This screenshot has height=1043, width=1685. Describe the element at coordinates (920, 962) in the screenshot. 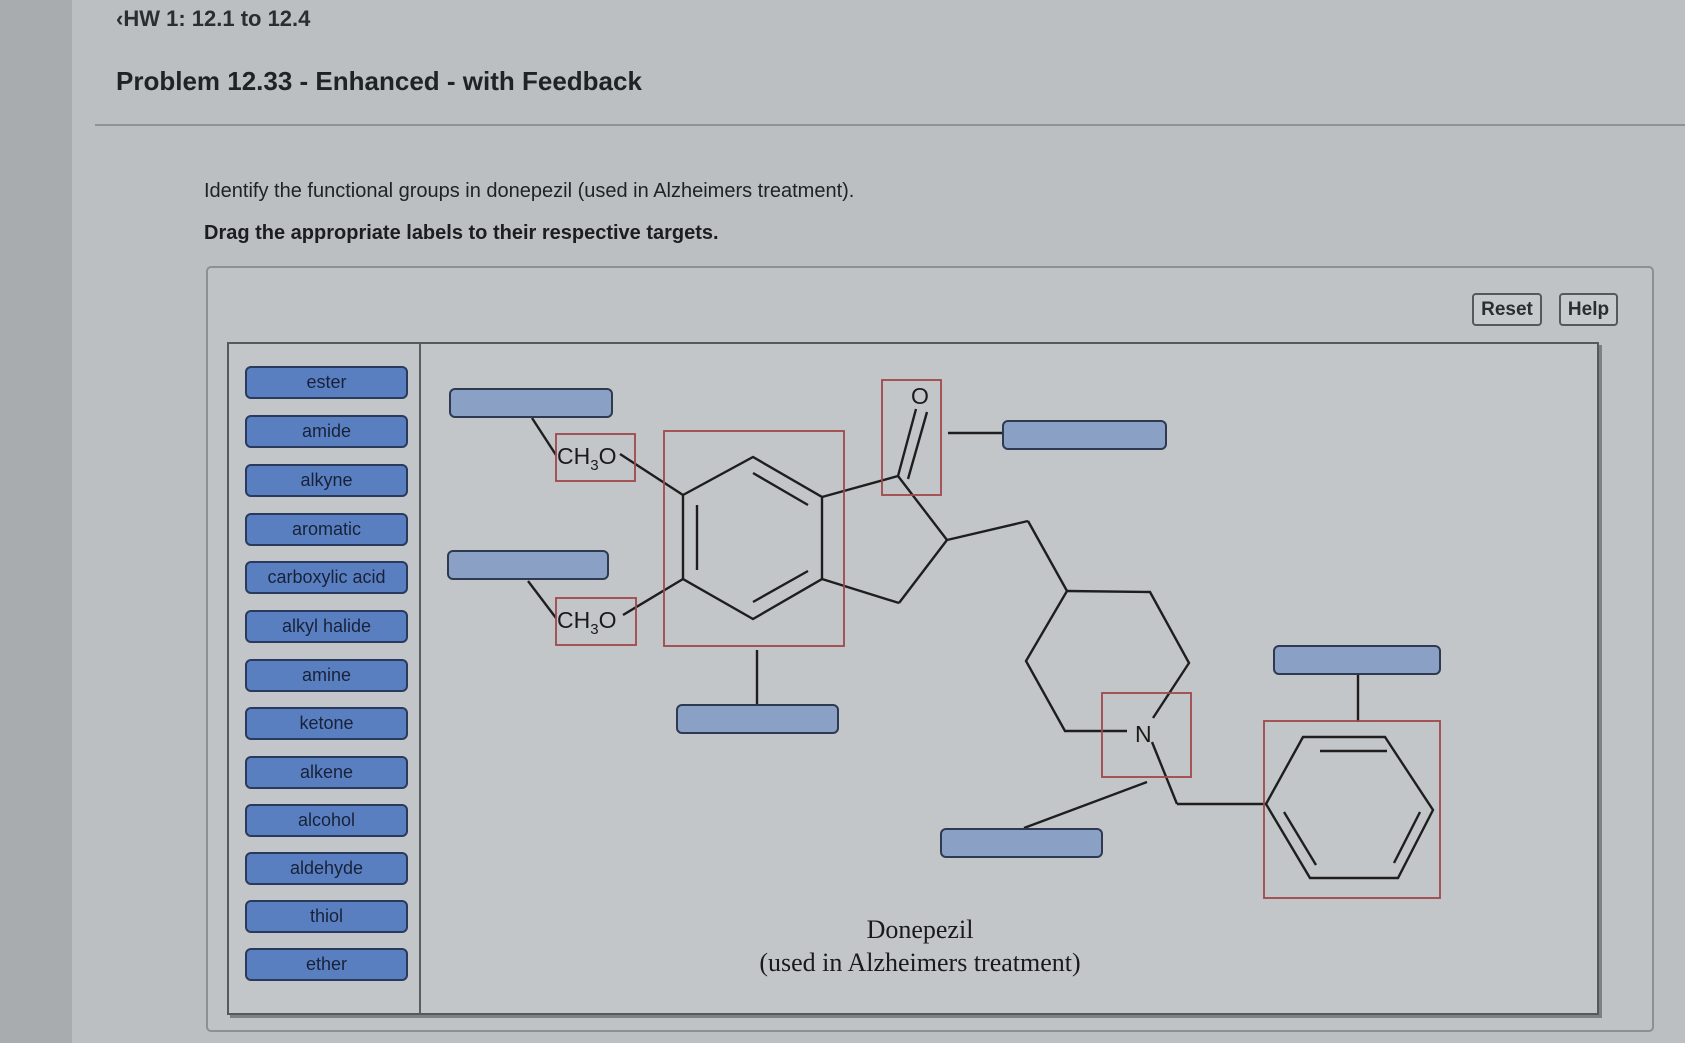

I see `molecule-subtitle: (used in Alzheimers treatment)` at that location.